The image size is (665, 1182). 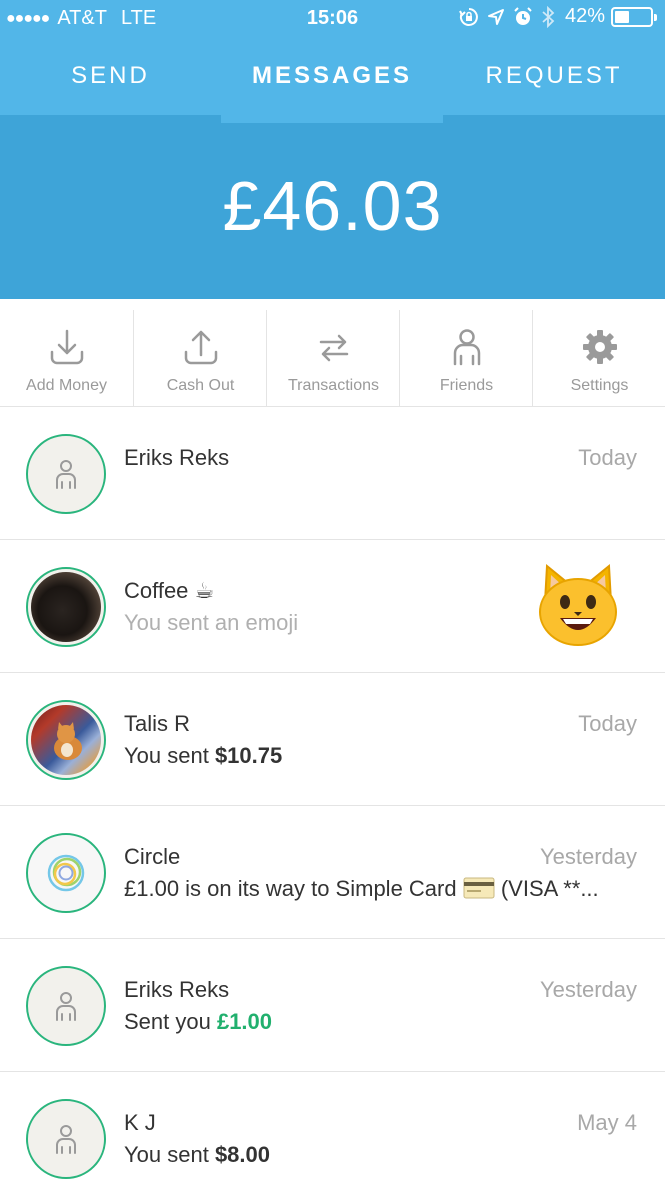 What do you see at coordinates (332, 119) in the screenshot?
I see `active-tab-indicator` at bounding box center [332, 119].